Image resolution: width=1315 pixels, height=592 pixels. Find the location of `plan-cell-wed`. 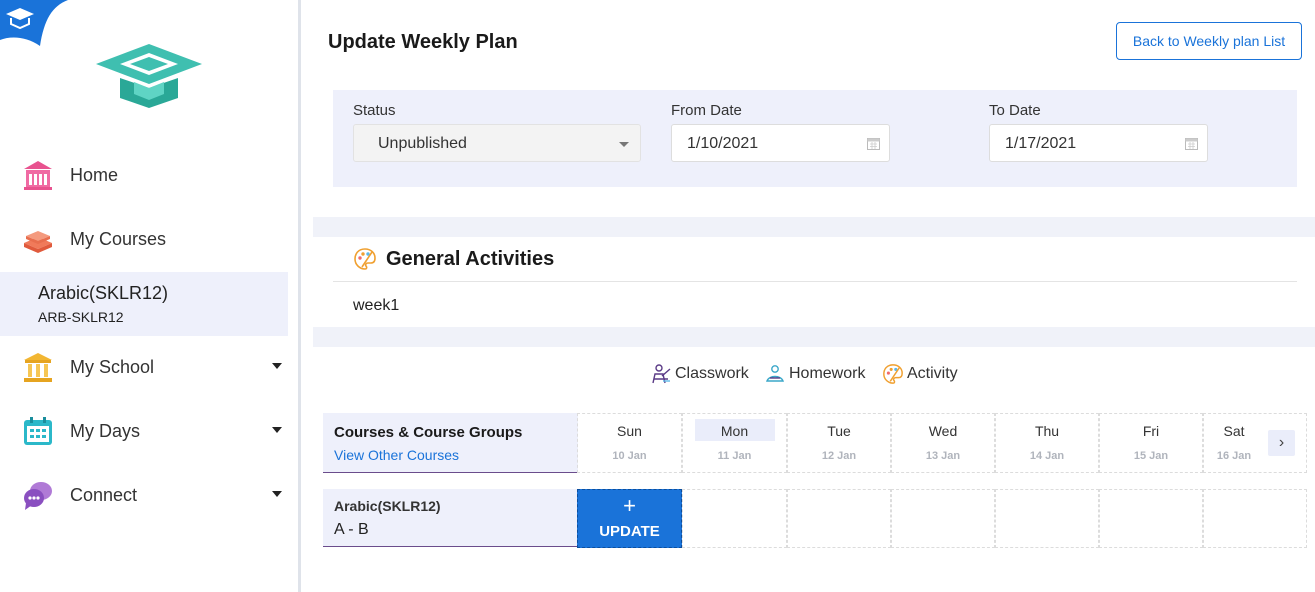

plan-cell-wed is located at coordinates (943, 518).